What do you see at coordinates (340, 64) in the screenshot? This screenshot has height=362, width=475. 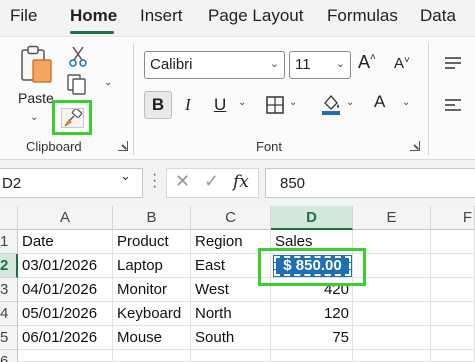 I see `font-size-chevron-down-icon: ⌄` at bounding box center [340, 64].